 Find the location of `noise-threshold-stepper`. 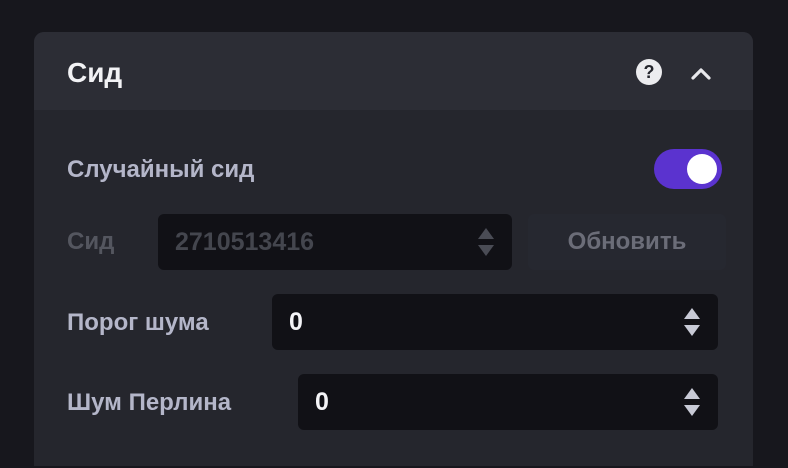

noise-threshold-stepper is located at coordinates (692, 322).